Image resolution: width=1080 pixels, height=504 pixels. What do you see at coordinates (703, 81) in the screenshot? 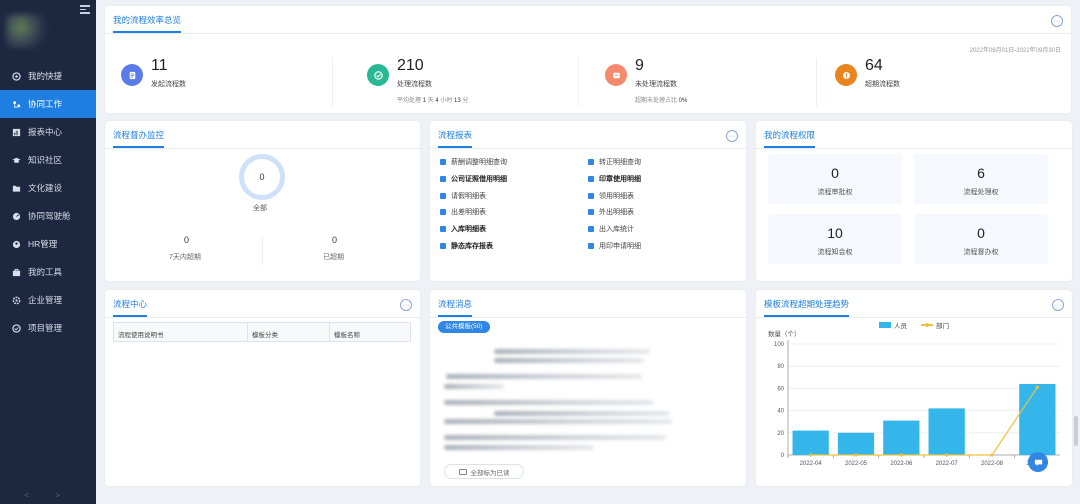
I see `stat-unprocessed: 9 未处理流程数 超期未处理占比 0%` at bounding box center [703, 81].